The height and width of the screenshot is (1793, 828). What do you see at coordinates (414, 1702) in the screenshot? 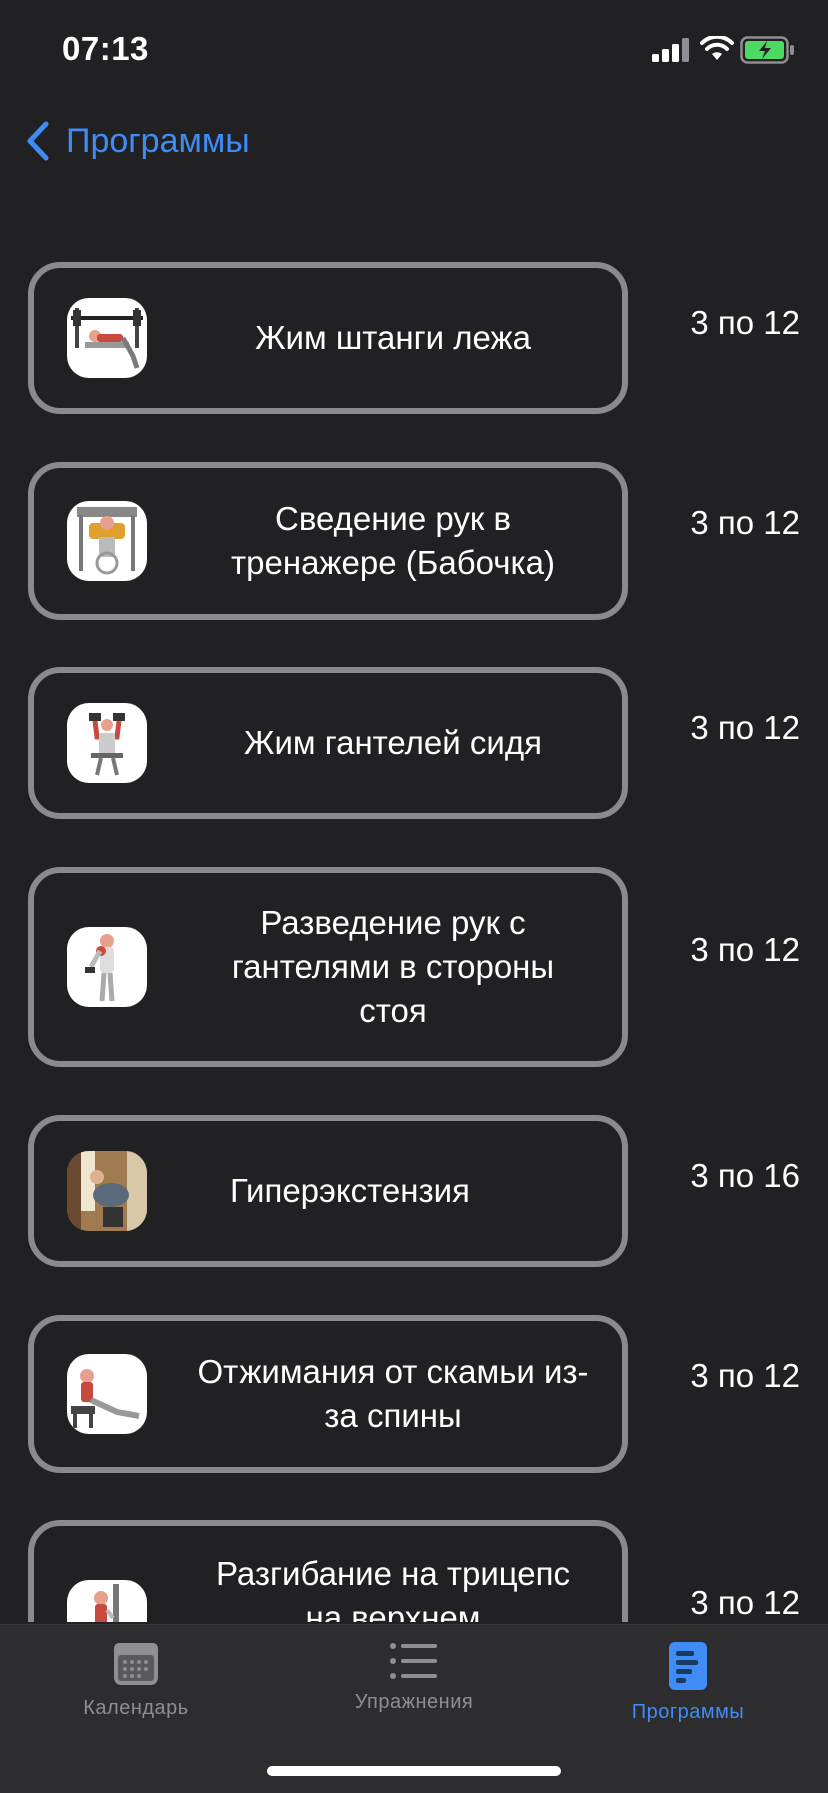
I see `tab-label: Упражнения` at bounding box center [414, 1702].